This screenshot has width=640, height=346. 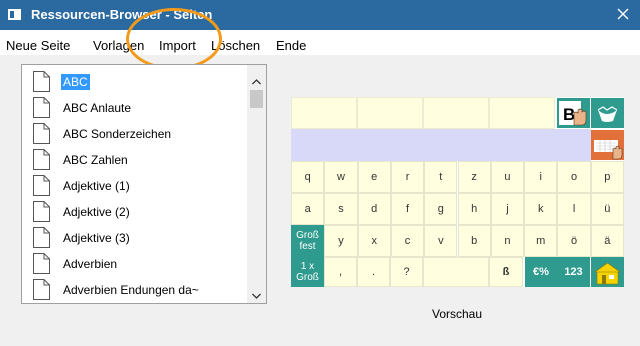 What do you see at coordinates (256, 184) in the screenshot?
I see `vertical-scrollbar` at bounding box center [256, 184].